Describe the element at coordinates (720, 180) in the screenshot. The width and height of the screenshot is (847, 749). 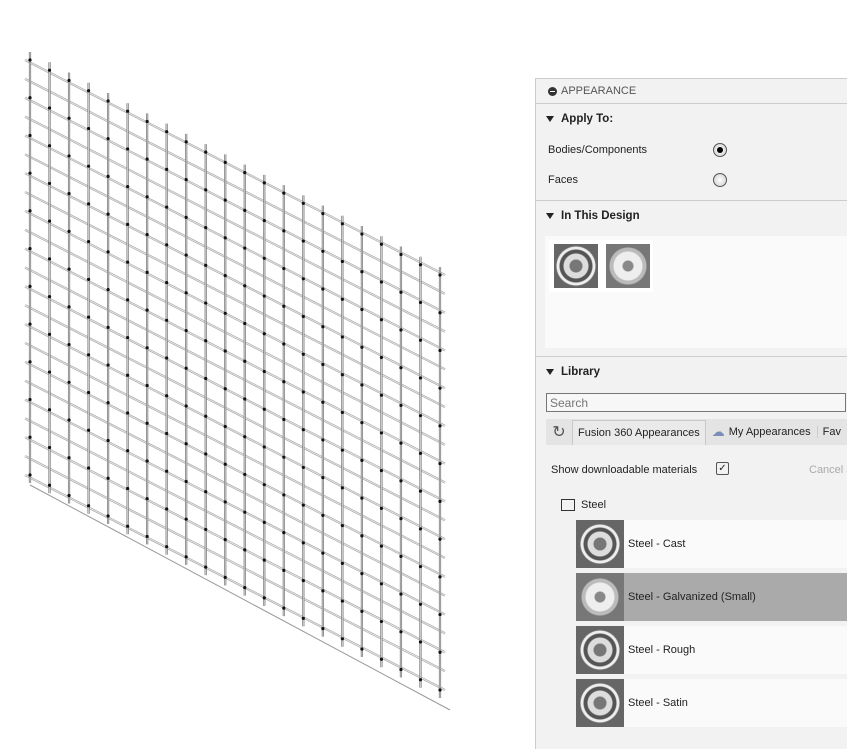
I see `faces-radio` at that location.